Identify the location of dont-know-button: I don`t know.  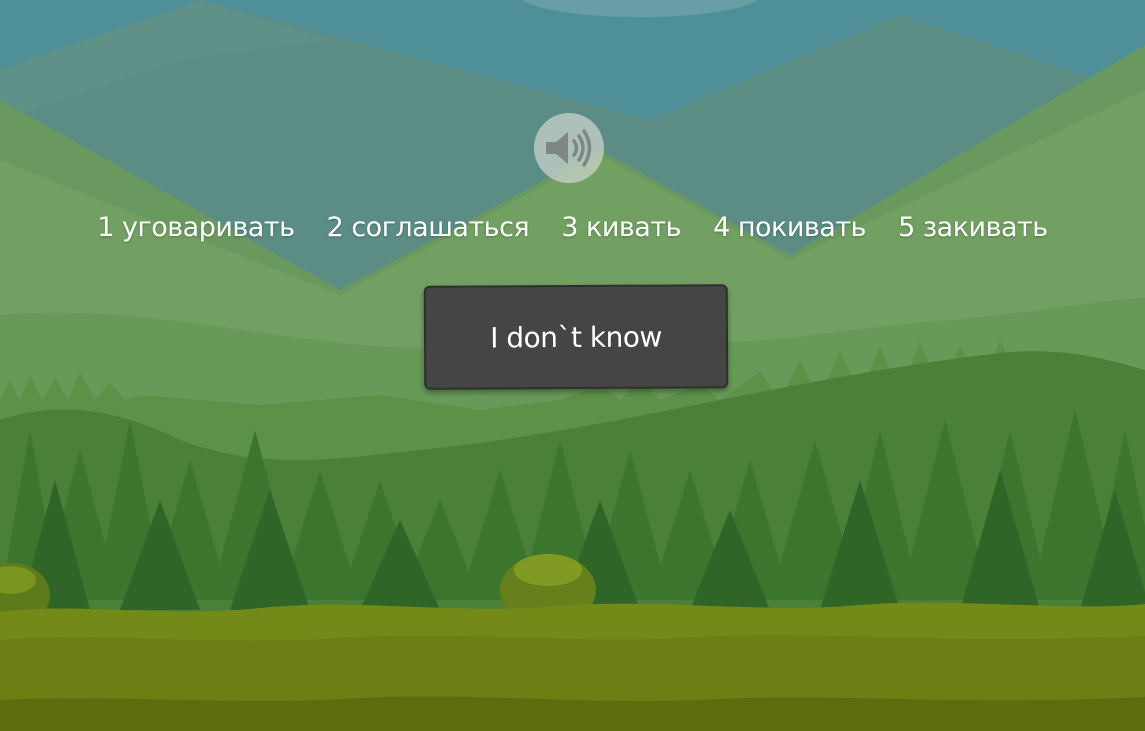
(576, 337).